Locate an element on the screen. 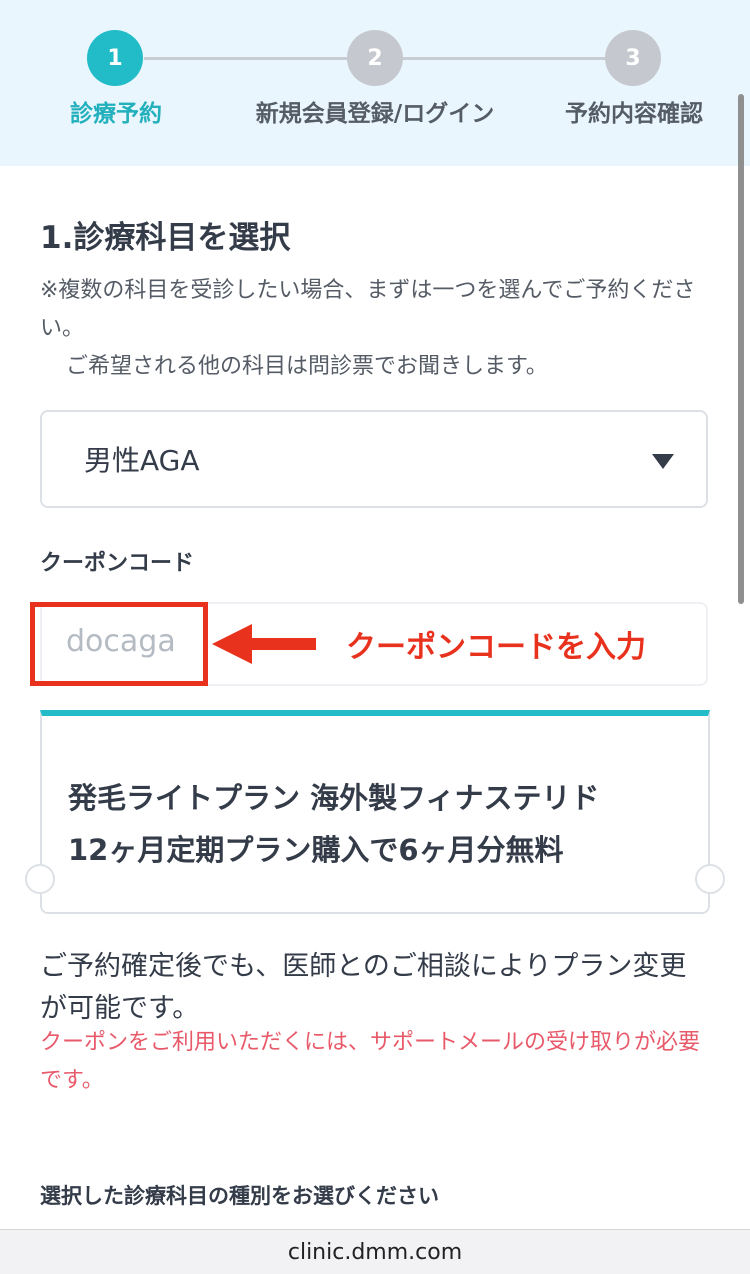  department-select: 男性AGA is located at coordinates (374, 459).